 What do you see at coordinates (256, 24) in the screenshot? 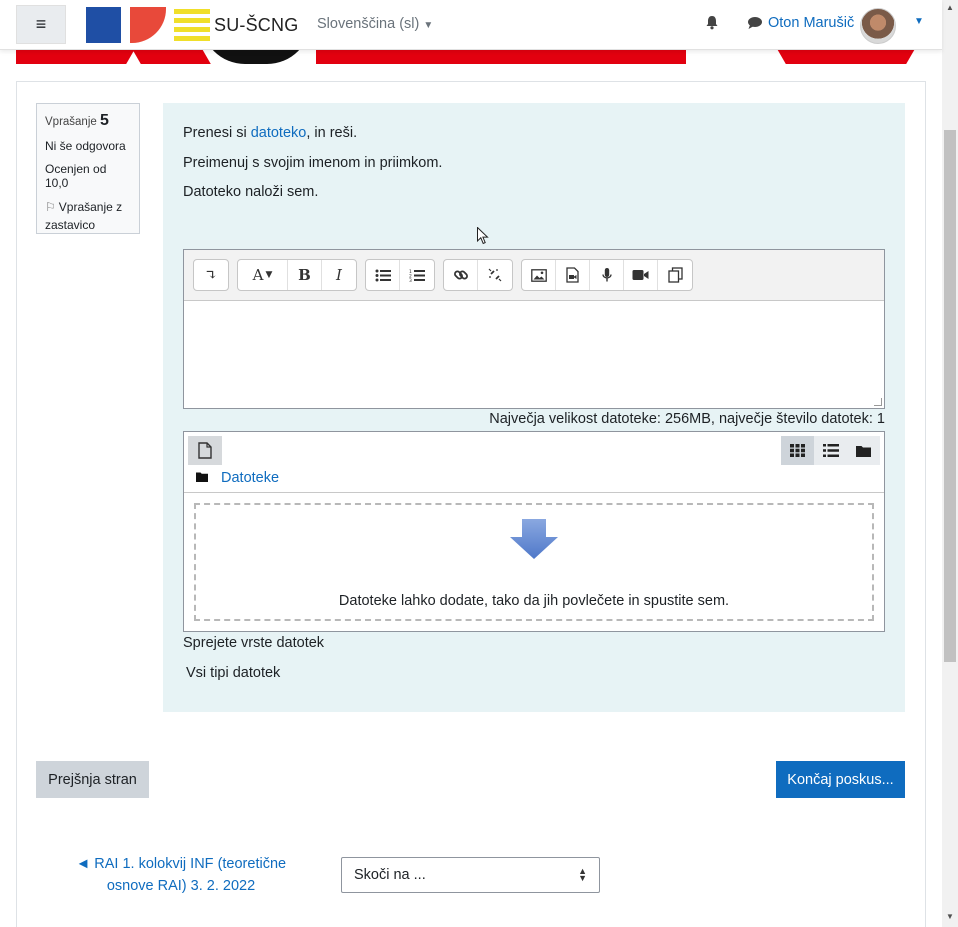
I see `site-name: SU-ŠCNG` at bounding box center [256, 24].